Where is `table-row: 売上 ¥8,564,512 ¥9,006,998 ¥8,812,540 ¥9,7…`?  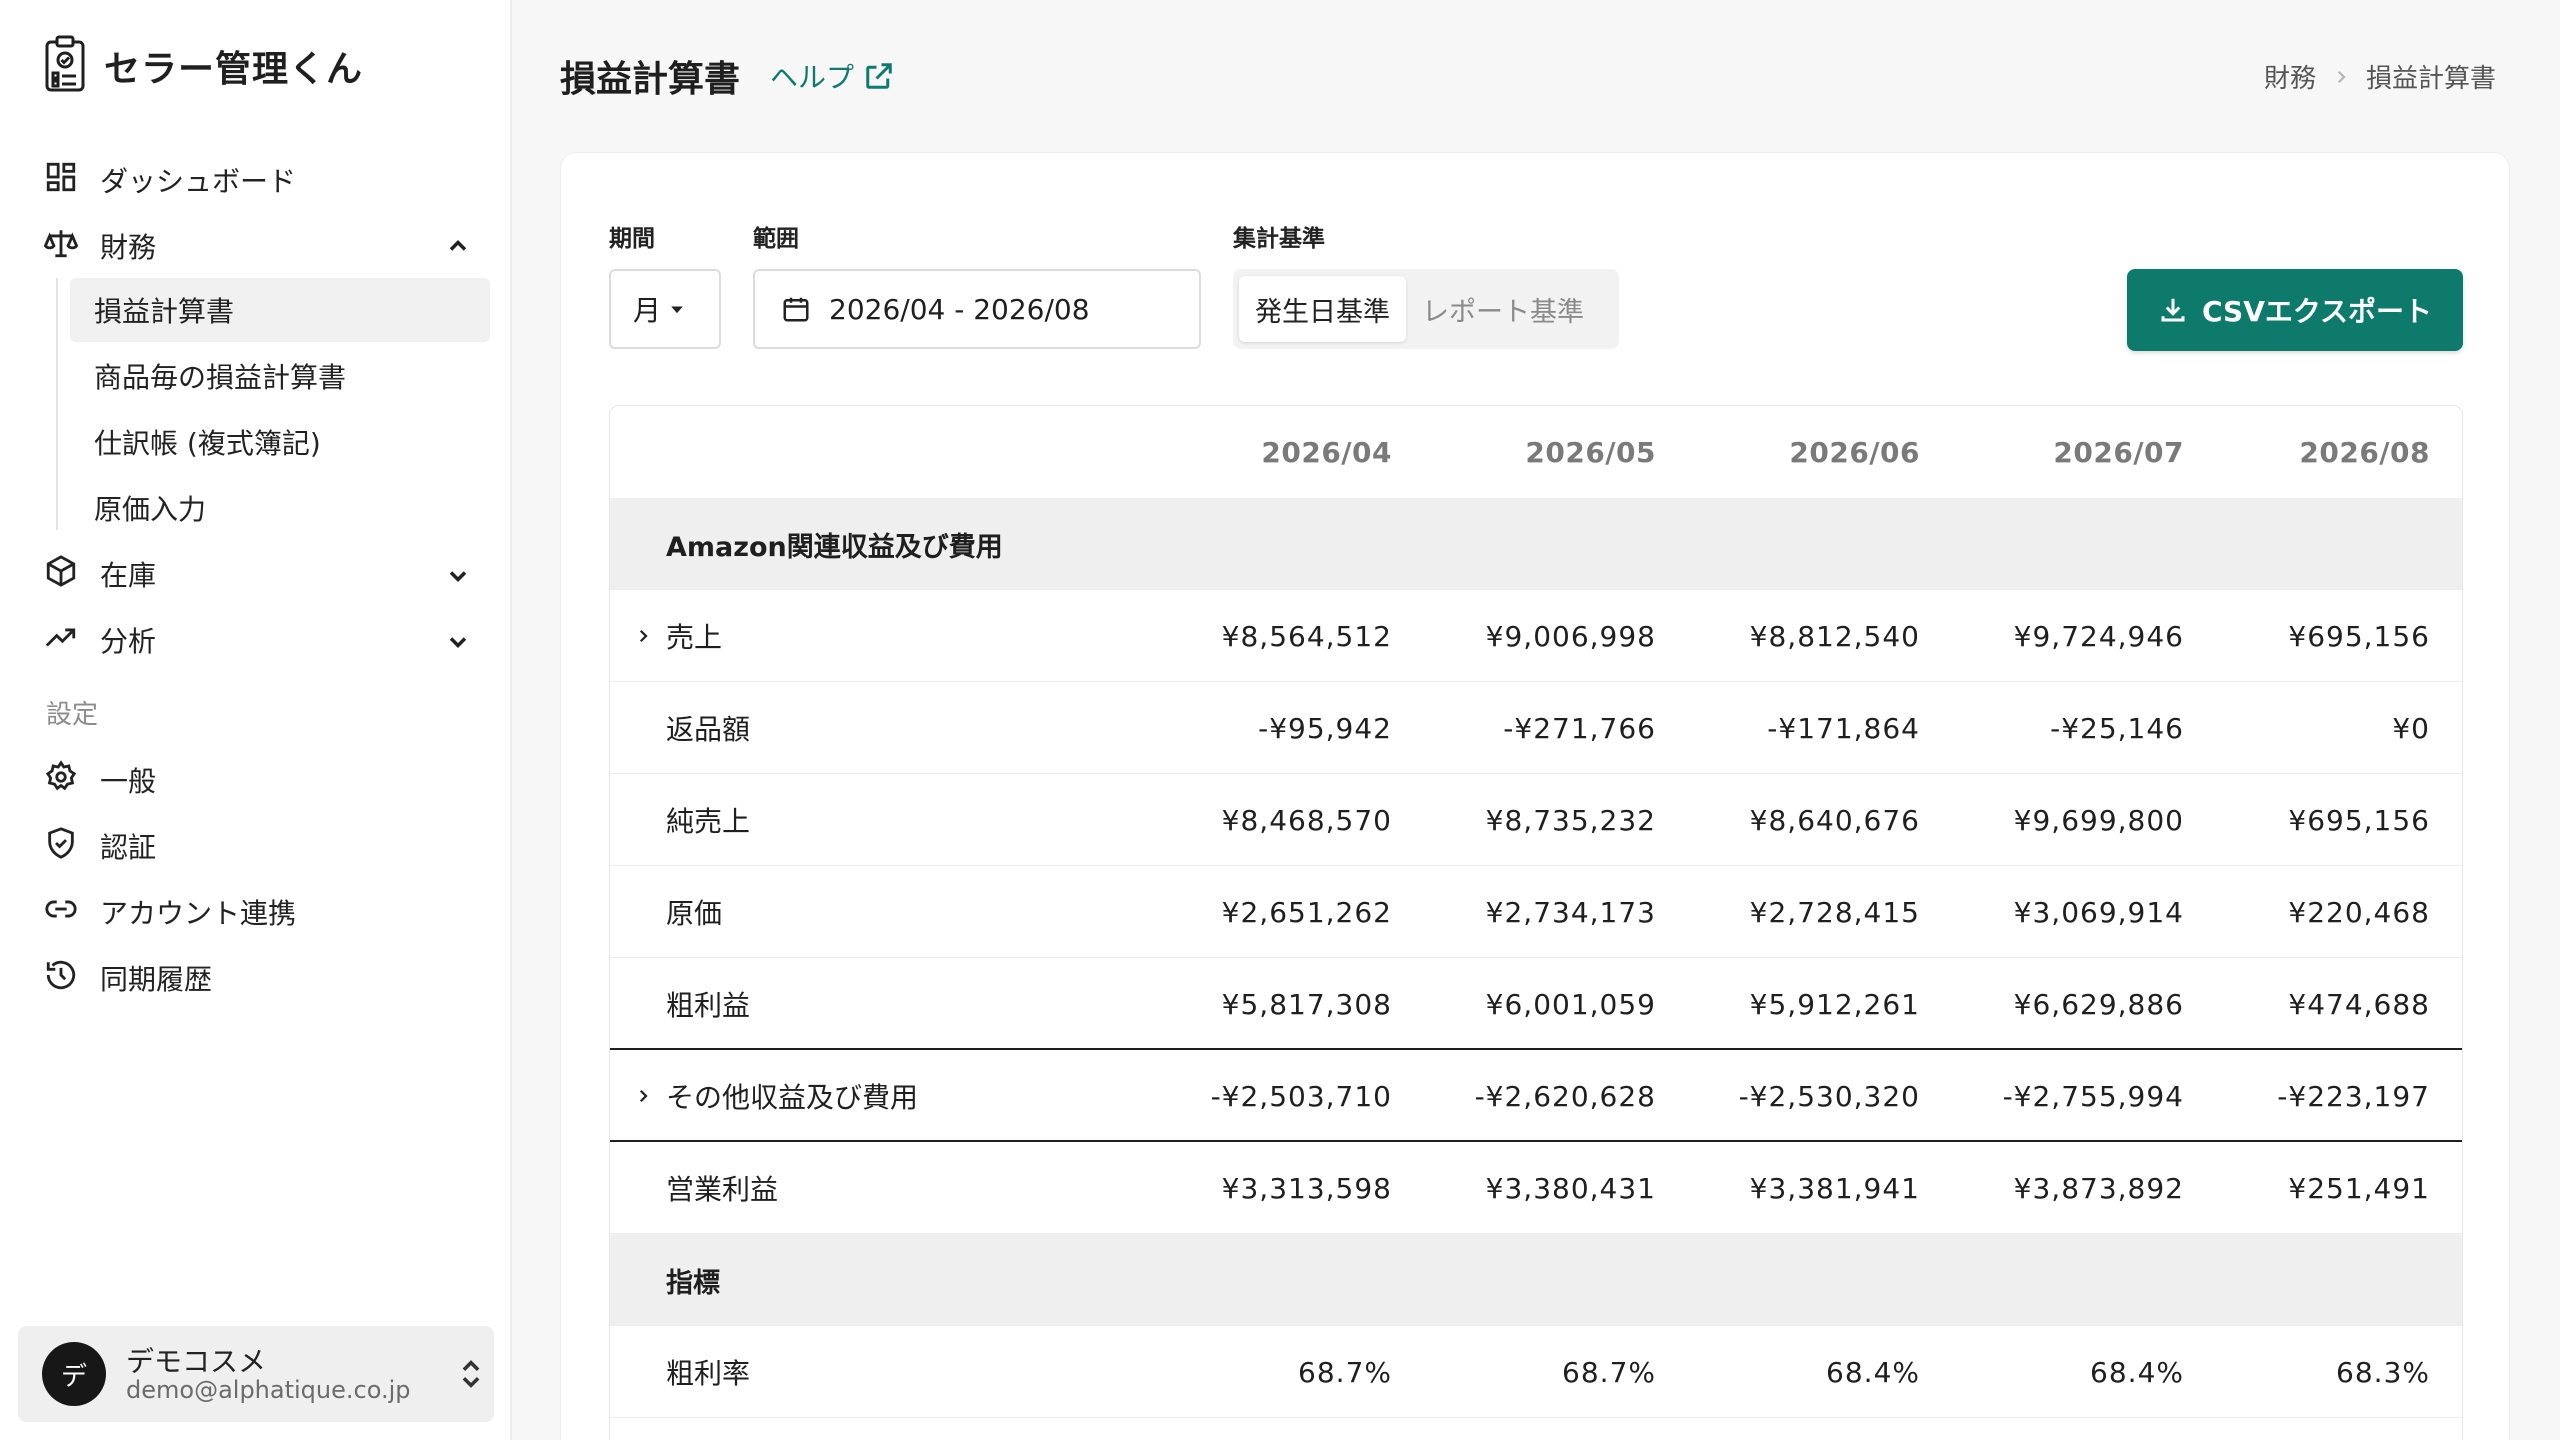
table-row: 売上 ¥8,564,512 ¥9,006,998 ¥8,812,540 ¥9,7… is located at coordinates (1536, 636).